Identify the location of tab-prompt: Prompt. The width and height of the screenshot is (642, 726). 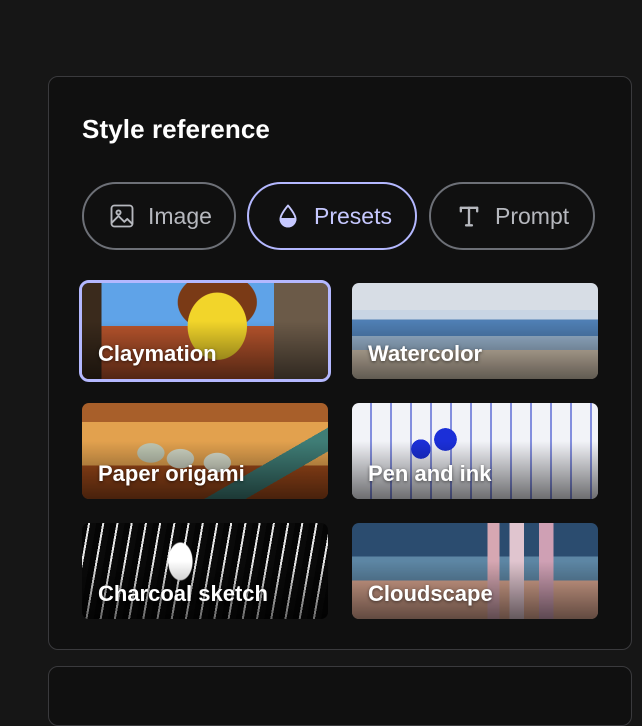
(512, 216).